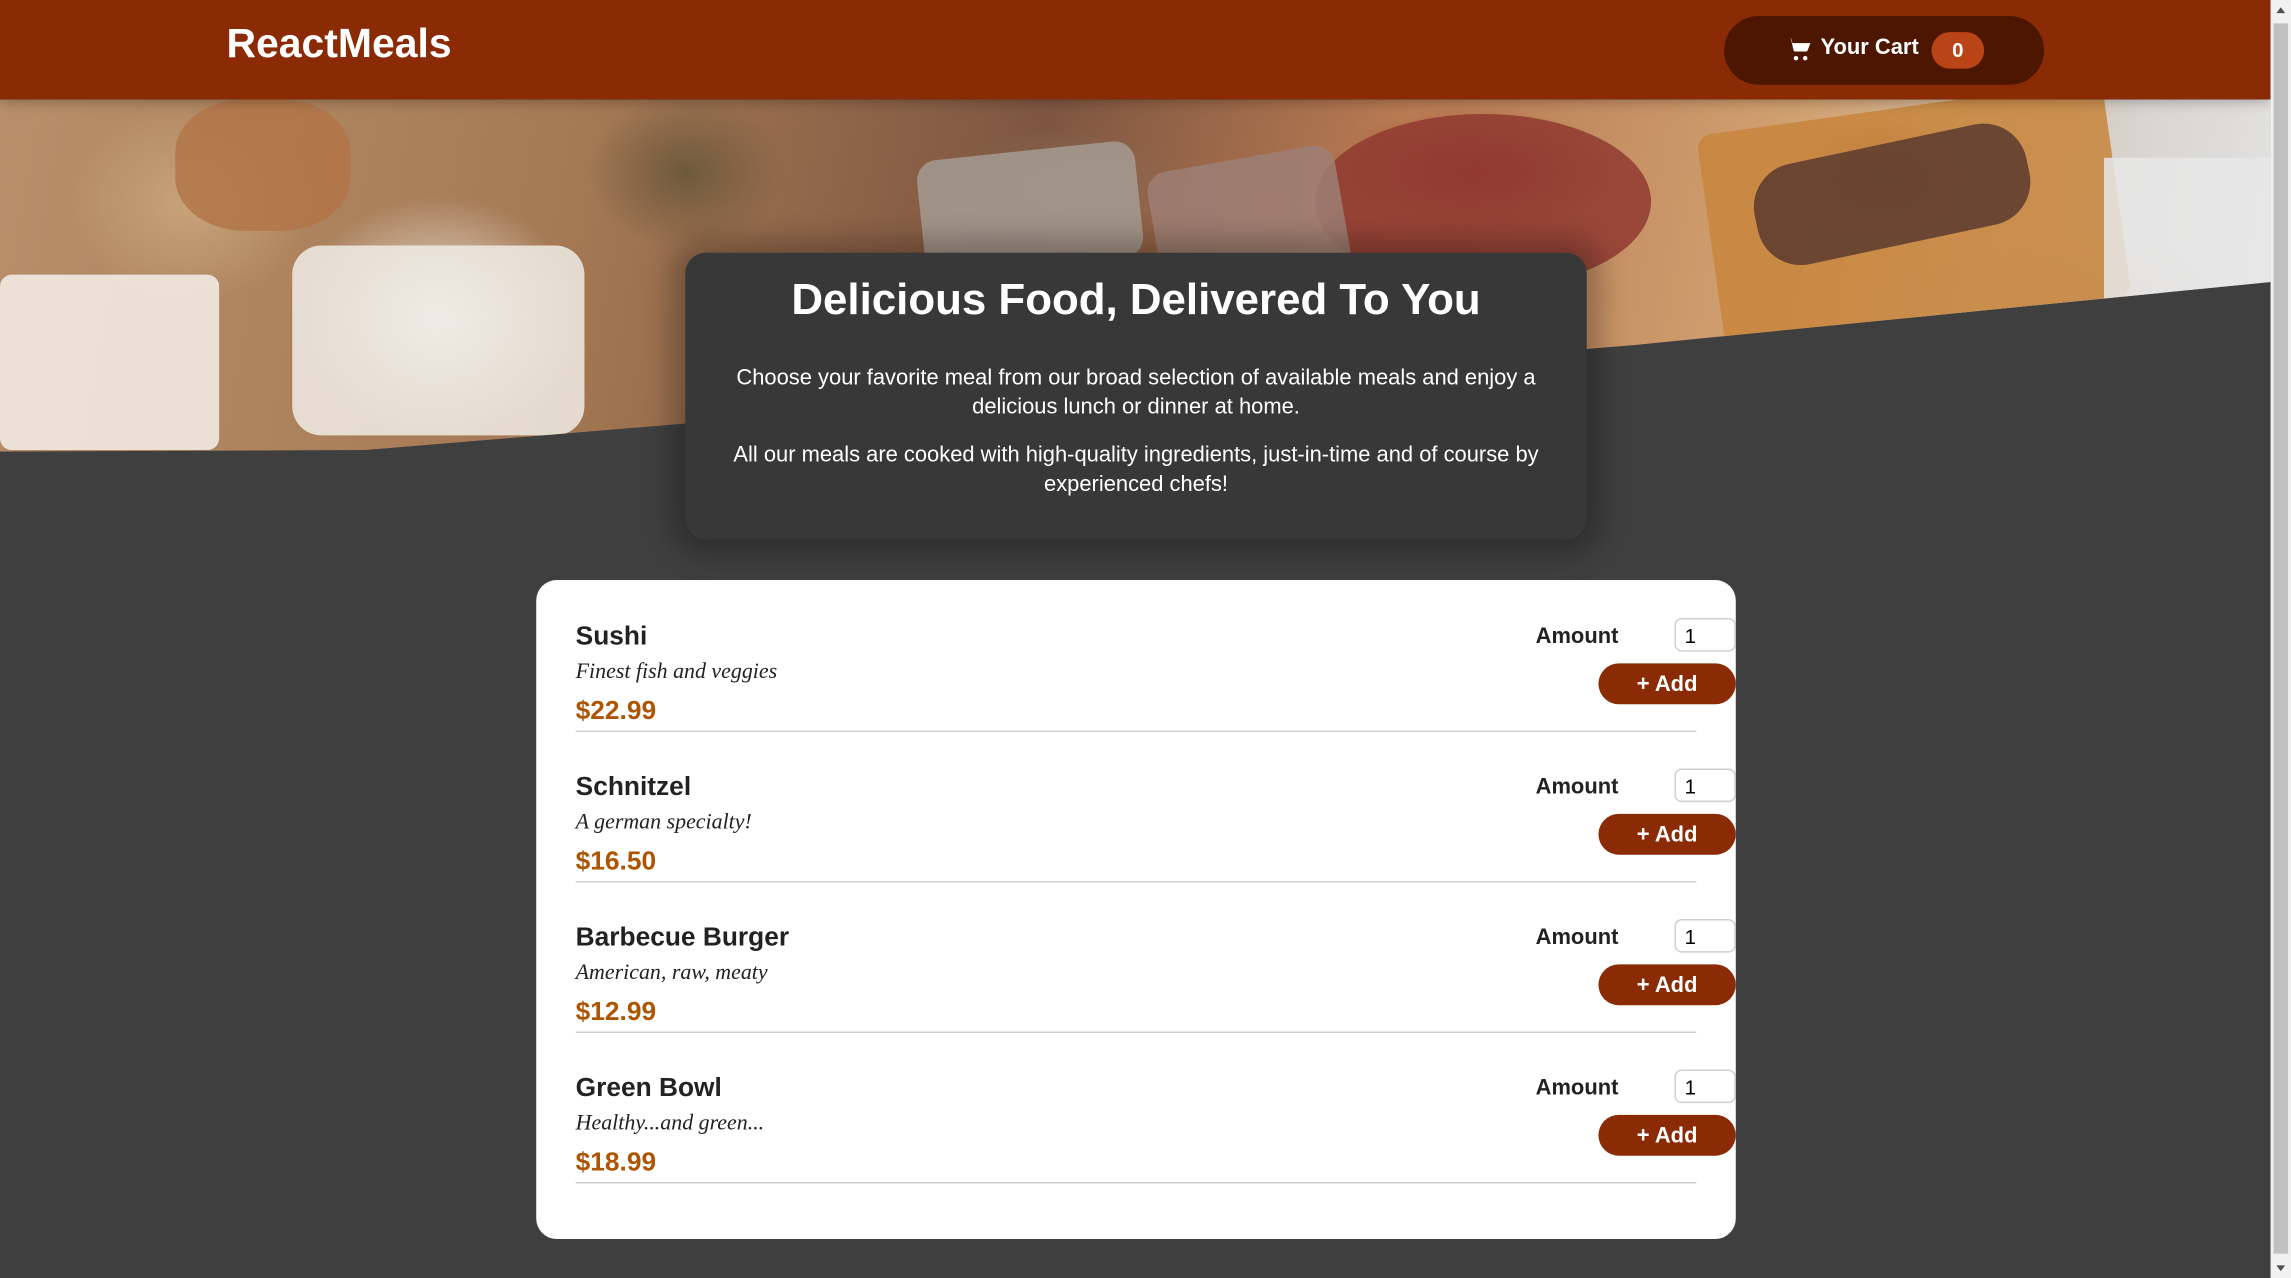 This screenshot has width=2291, height=1278. Describe the element at coordinates (682, 936) in the screenshot. I see `meal-name: Barbecue Burger` at that location.